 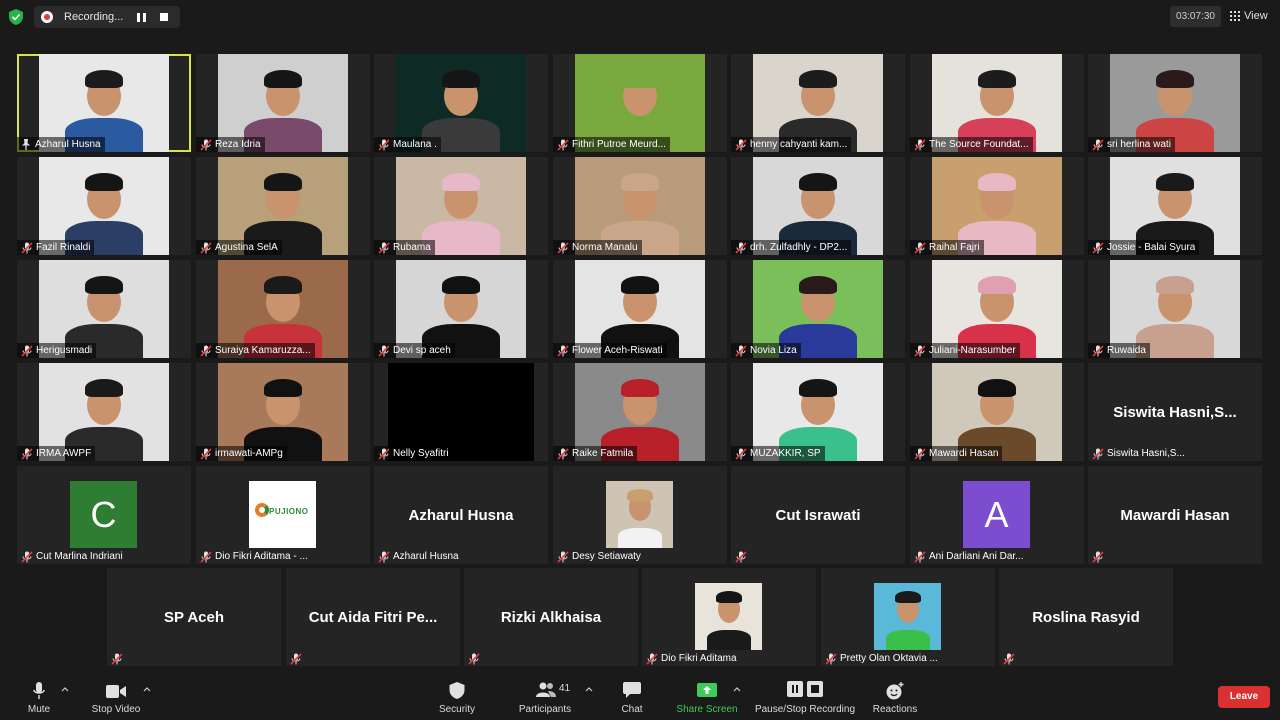 What do you see at coordinates (818, 412) in the screenshot?
I see `participant-tile: MUZAKKIR, SP` at bounding box center [818, 412].